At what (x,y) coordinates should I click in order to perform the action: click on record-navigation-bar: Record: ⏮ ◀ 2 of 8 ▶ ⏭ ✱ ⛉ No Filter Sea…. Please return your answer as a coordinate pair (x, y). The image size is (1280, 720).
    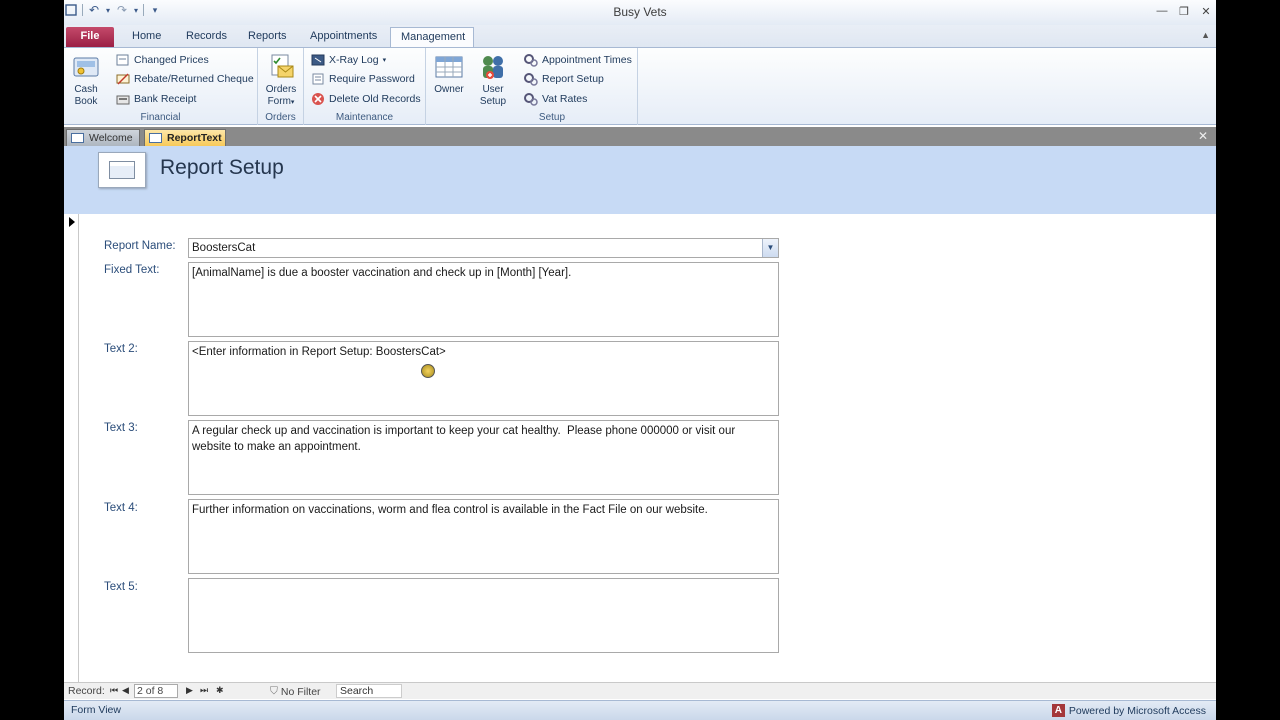
    Looking at the image, I should click on (640, 690).